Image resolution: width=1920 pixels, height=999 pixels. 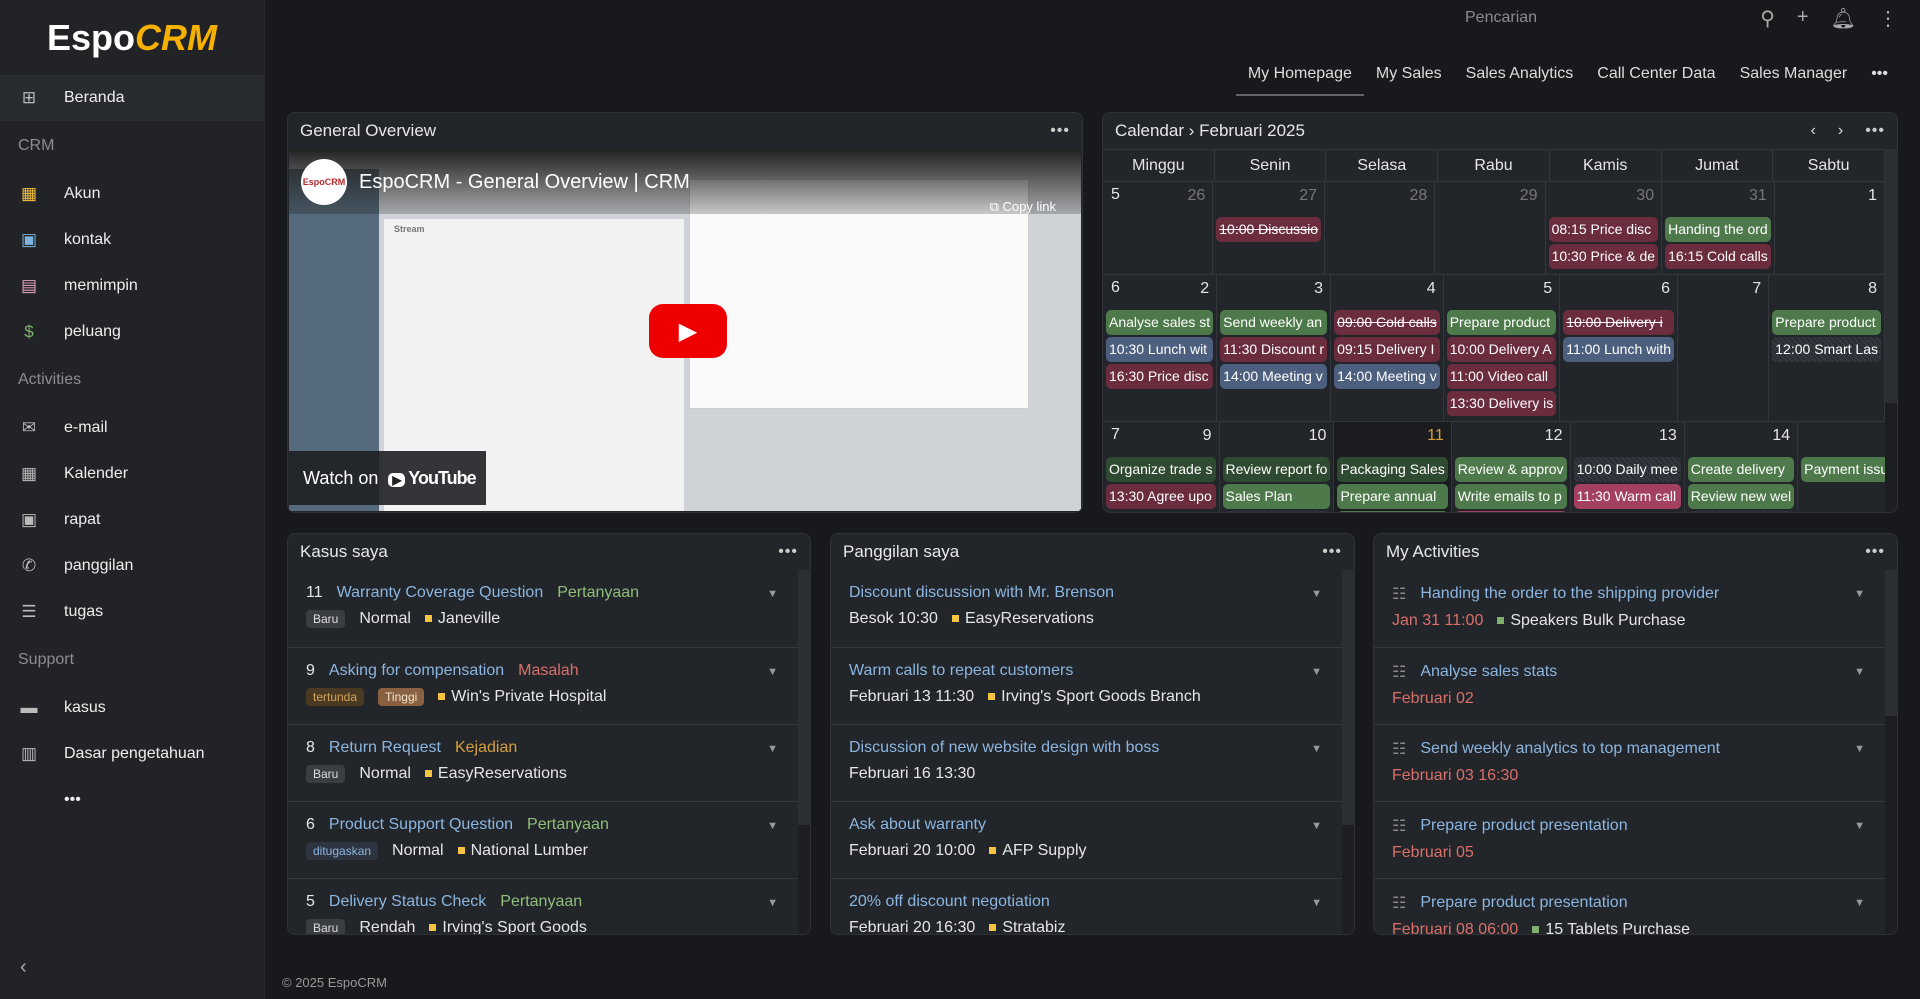 What do you see at coordinates (1826, 349) in the screenshot?
I see `calendar-event: 12:00 Smart Las` at bounding box center [1826, 349].